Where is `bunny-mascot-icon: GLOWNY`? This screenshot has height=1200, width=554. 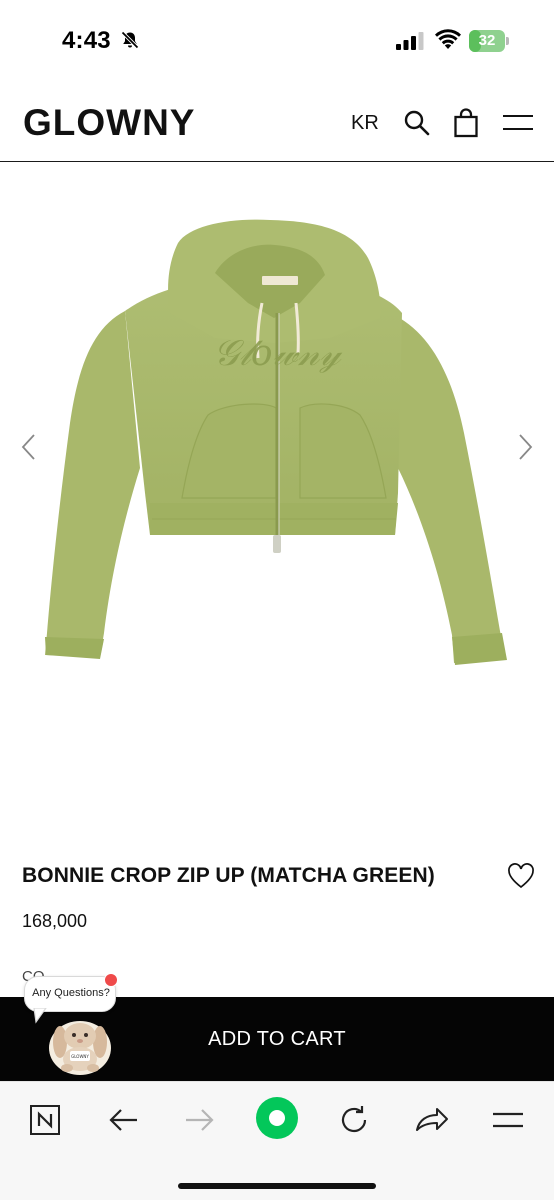 bunny-mascot-icon: GLOWNY is located at coordinates (80, 1042).